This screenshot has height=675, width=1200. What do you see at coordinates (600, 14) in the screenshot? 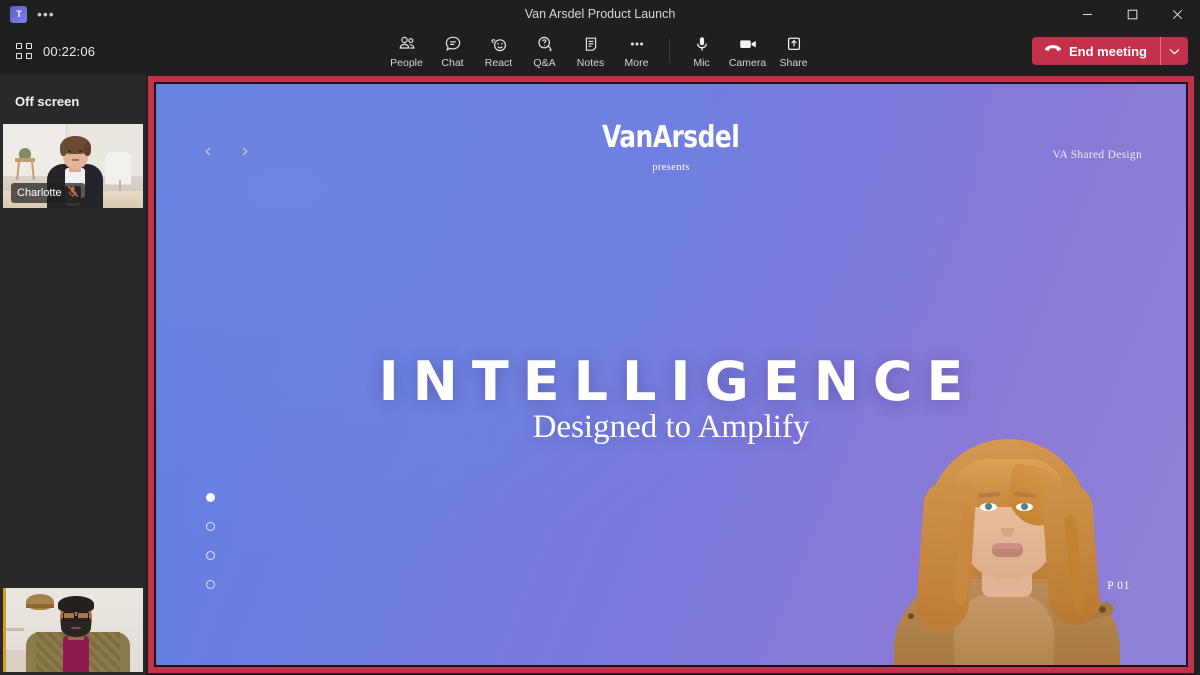
I see `title-bar: T ••• Van Arsdel Product Launch` at bounding box center [600, 14].